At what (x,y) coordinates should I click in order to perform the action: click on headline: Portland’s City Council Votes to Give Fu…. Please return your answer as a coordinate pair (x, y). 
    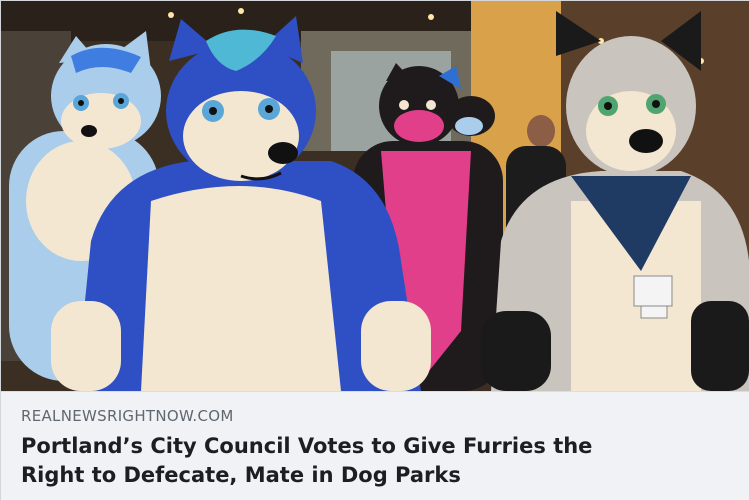
    Looking at the image, I should click on (371, 461).